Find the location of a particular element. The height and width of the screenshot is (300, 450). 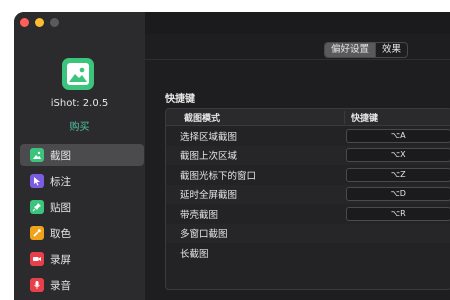

window-controls is located at coordinates (39, 22).